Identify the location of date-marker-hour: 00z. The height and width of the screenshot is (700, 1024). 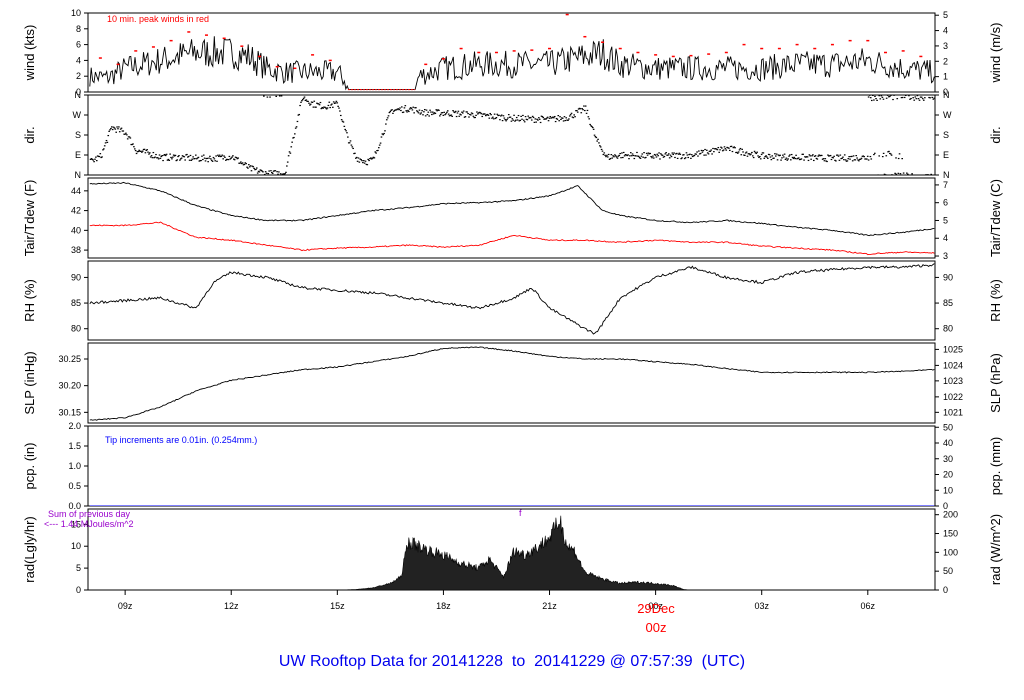
(656, 627).